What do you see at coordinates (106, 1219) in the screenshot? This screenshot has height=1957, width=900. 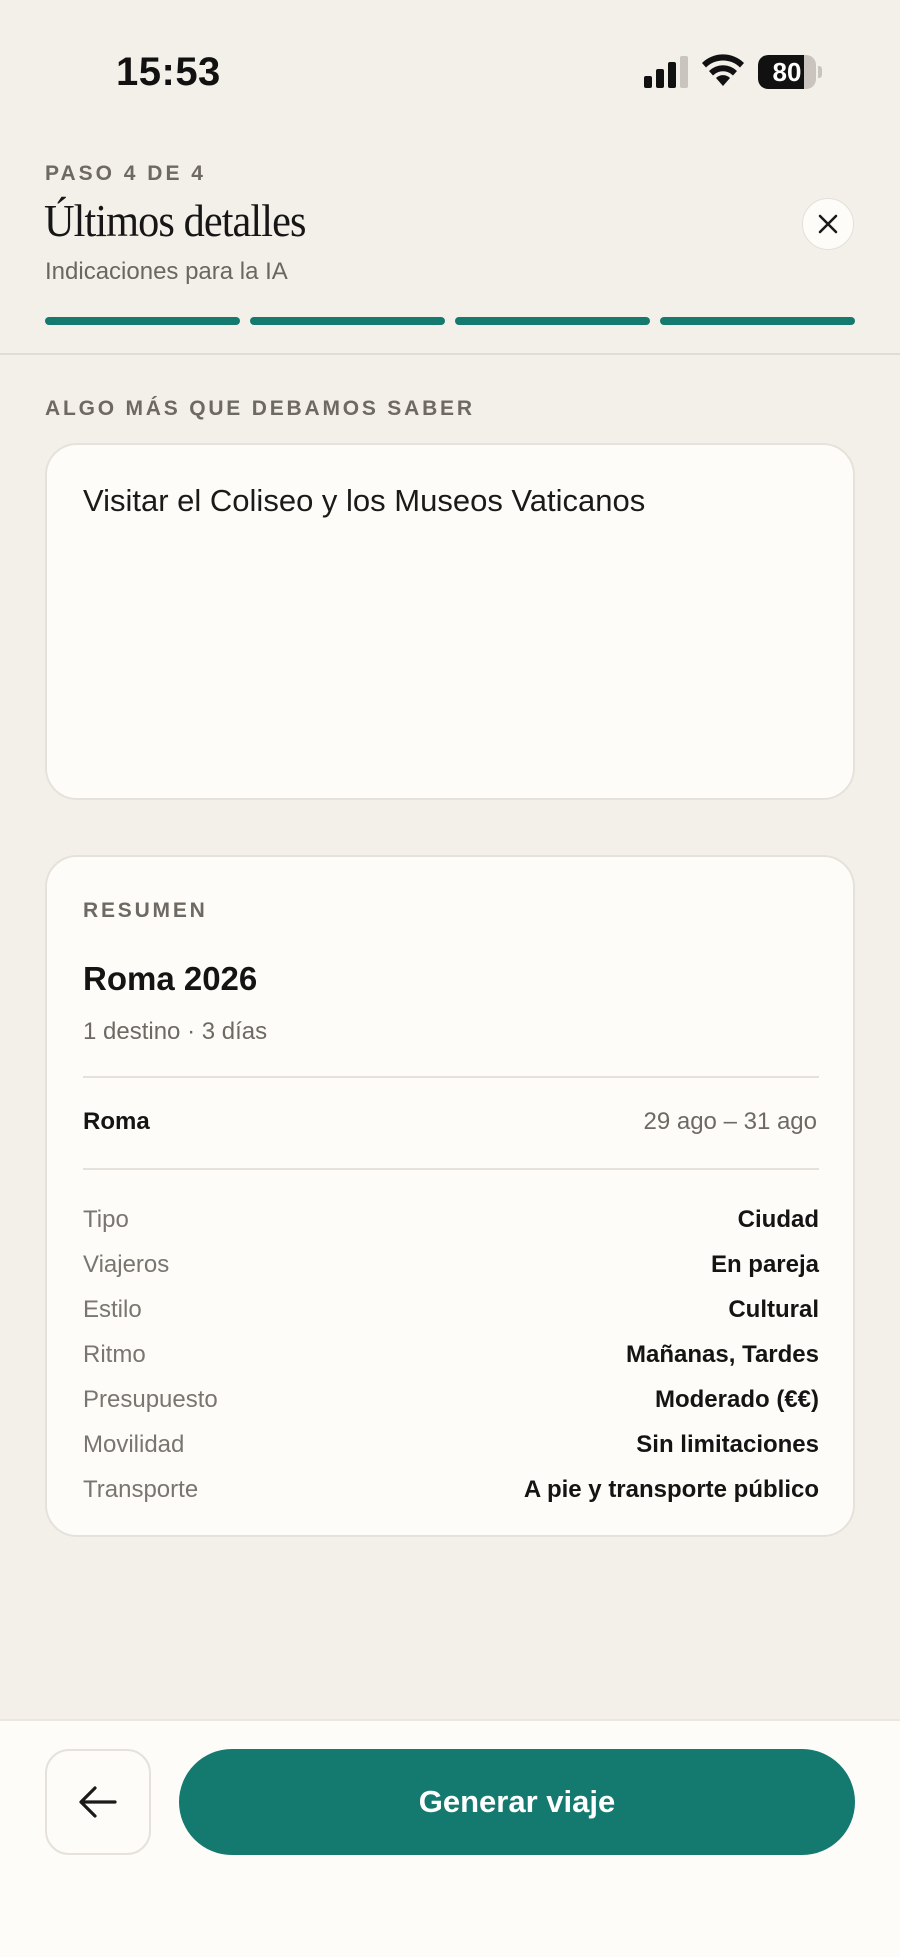 I see `detail-key: Tipo` at bounding box center [106, 1219].